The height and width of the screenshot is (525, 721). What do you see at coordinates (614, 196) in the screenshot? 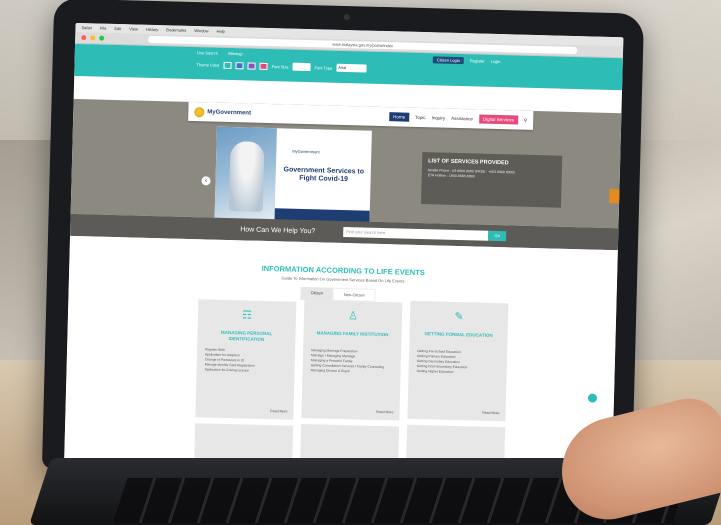
I see `feedback-tab` at bounding box center [614, 196].